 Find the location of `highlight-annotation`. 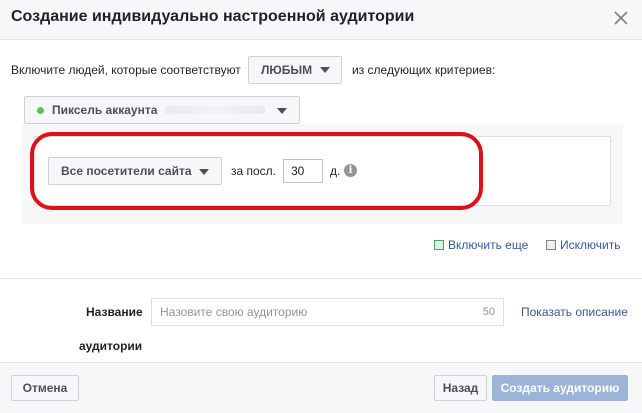

highlight-annotation is located at coordinates (256, 171).